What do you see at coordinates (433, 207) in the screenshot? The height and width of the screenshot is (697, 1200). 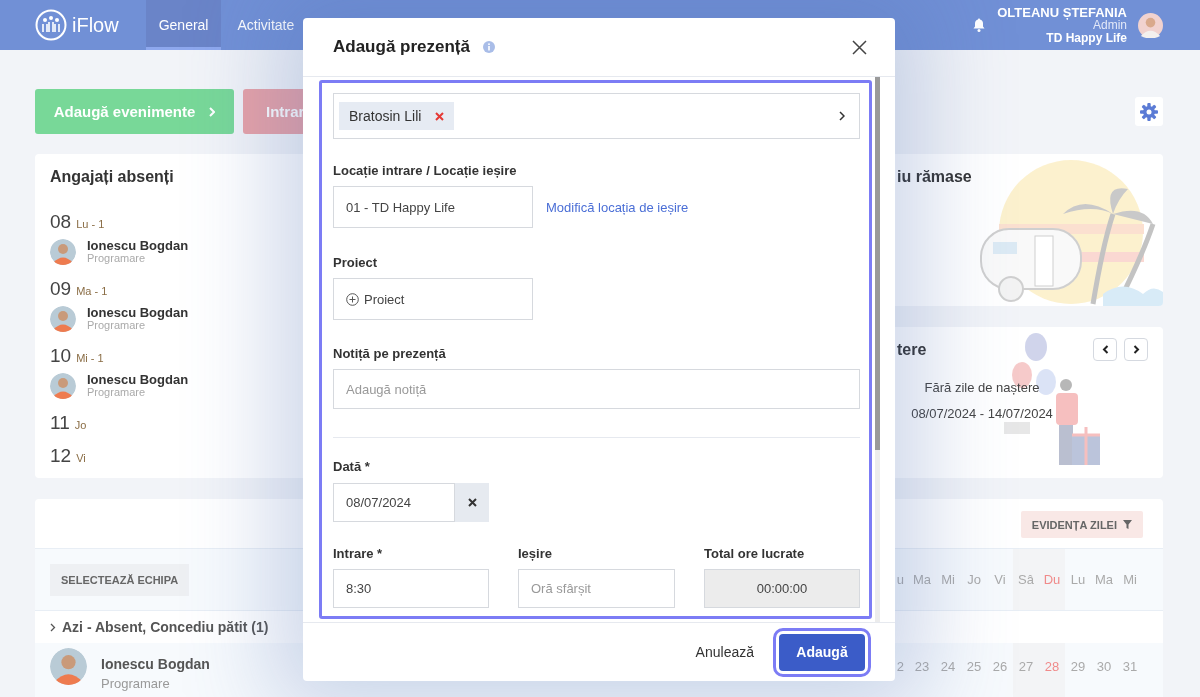 I see `location-field: 01 - TD Happy Life` at bounding box center [433, 207].